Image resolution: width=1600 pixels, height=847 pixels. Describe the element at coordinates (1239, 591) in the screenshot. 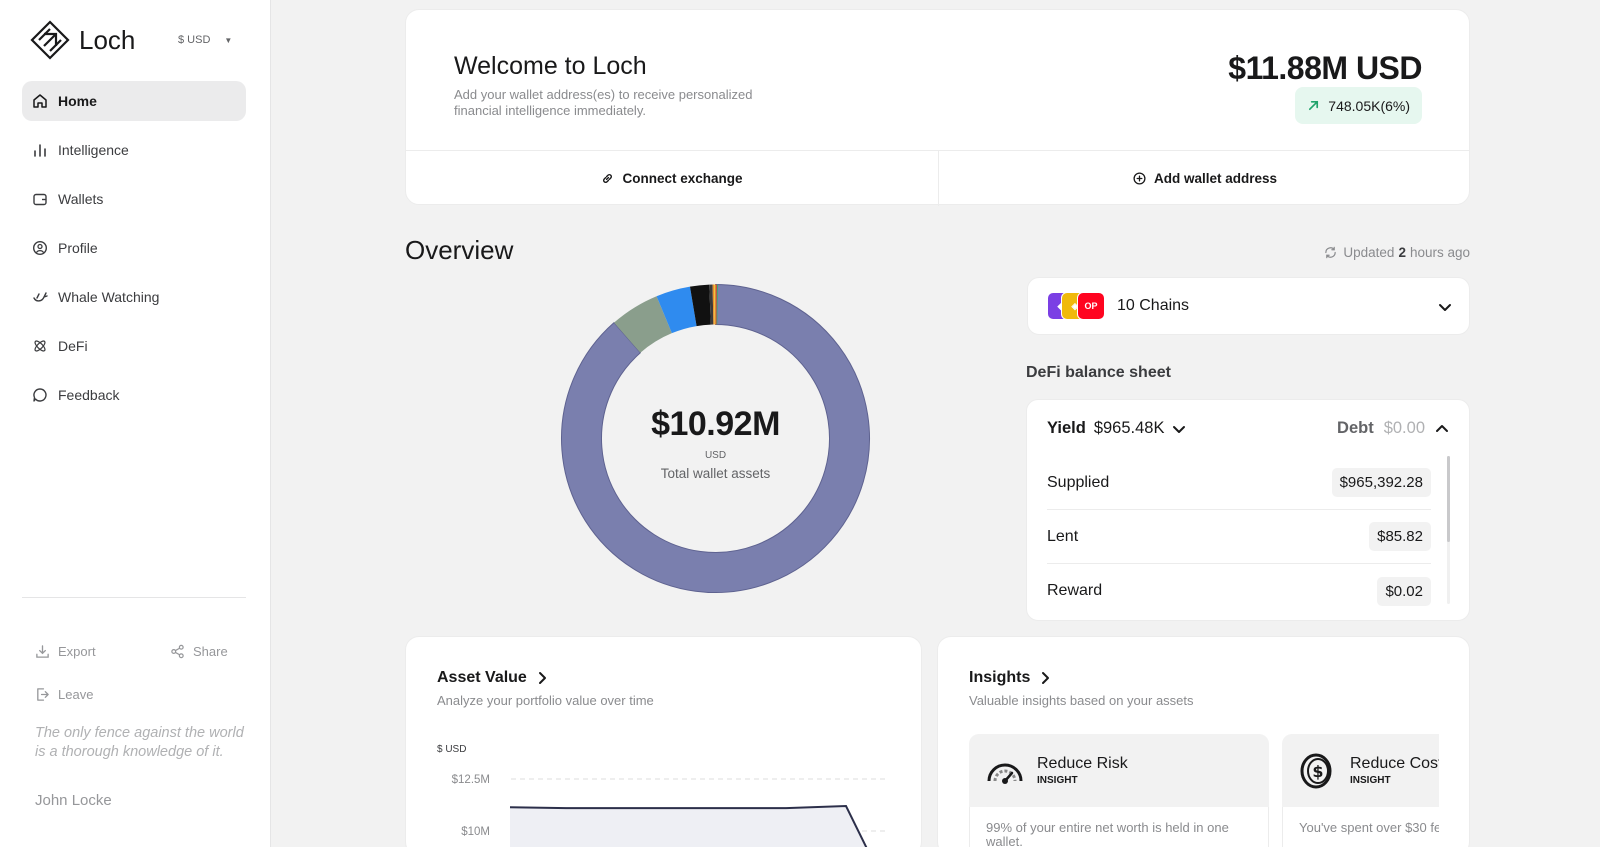

I see `balance-row-reward: Reward $0.02` at that location.